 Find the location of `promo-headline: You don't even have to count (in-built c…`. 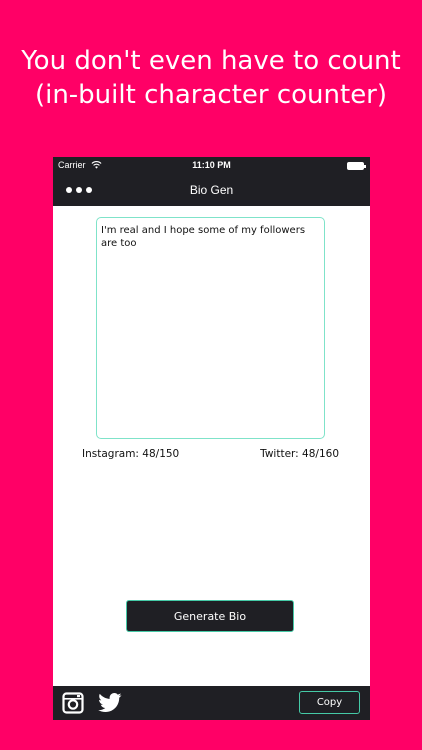

promo-headline: You don't even have to count (in-built c… is located at coordinates (211, 78).